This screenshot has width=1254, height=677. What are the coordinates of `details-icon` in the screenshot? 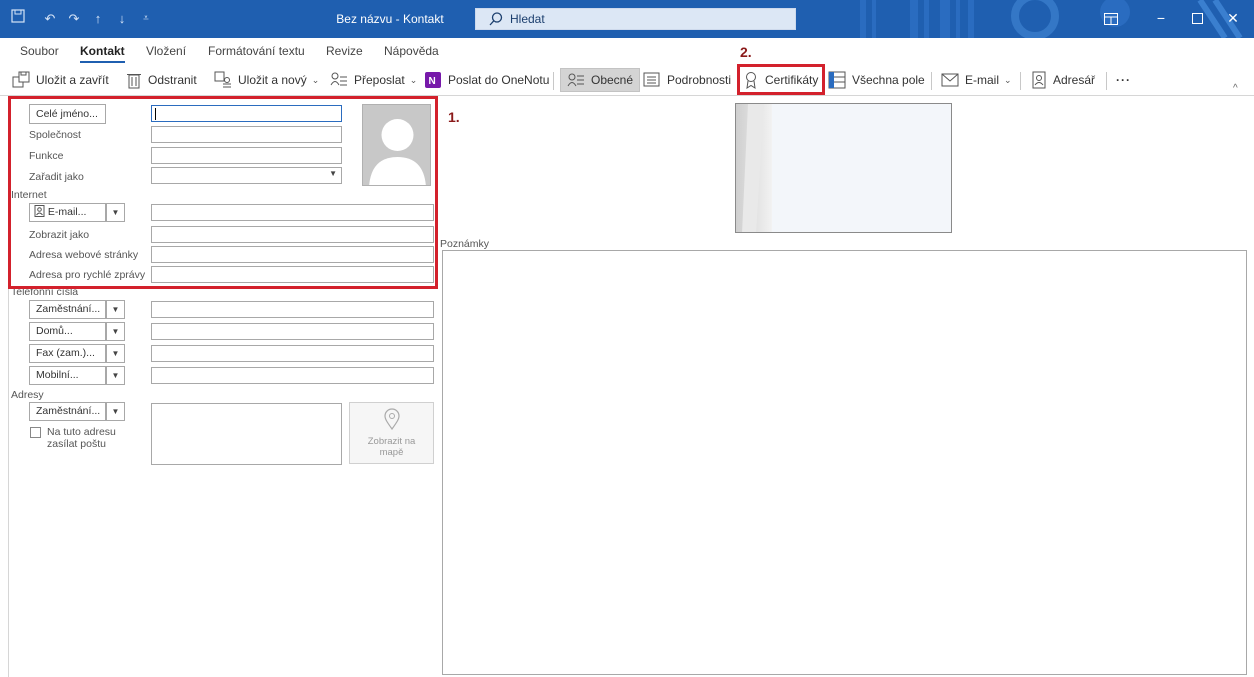 It's located at (651, 79).